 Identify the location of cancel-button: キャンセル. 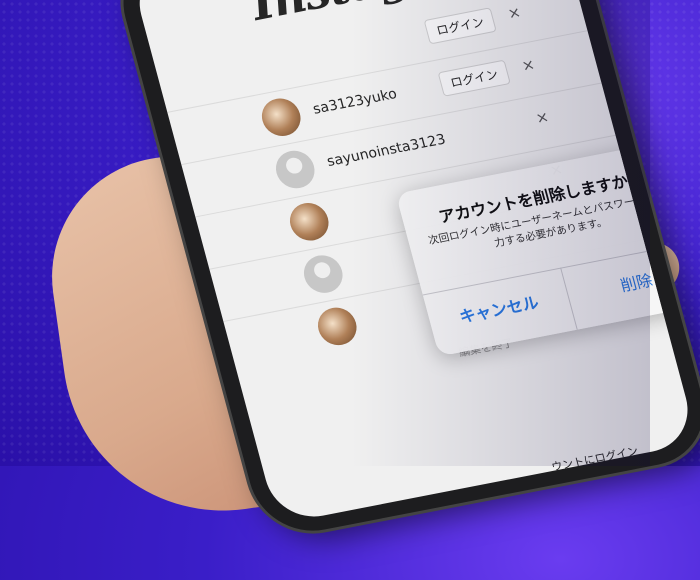
(499, 308).